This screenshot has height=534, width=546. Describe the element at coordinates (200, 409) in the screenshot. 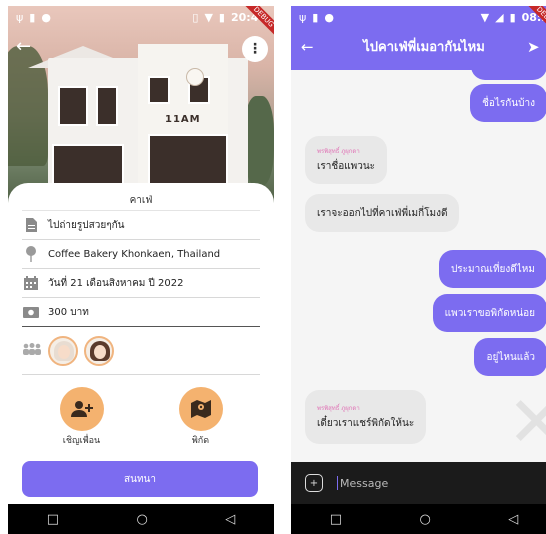

I see `map-icon` at that location.